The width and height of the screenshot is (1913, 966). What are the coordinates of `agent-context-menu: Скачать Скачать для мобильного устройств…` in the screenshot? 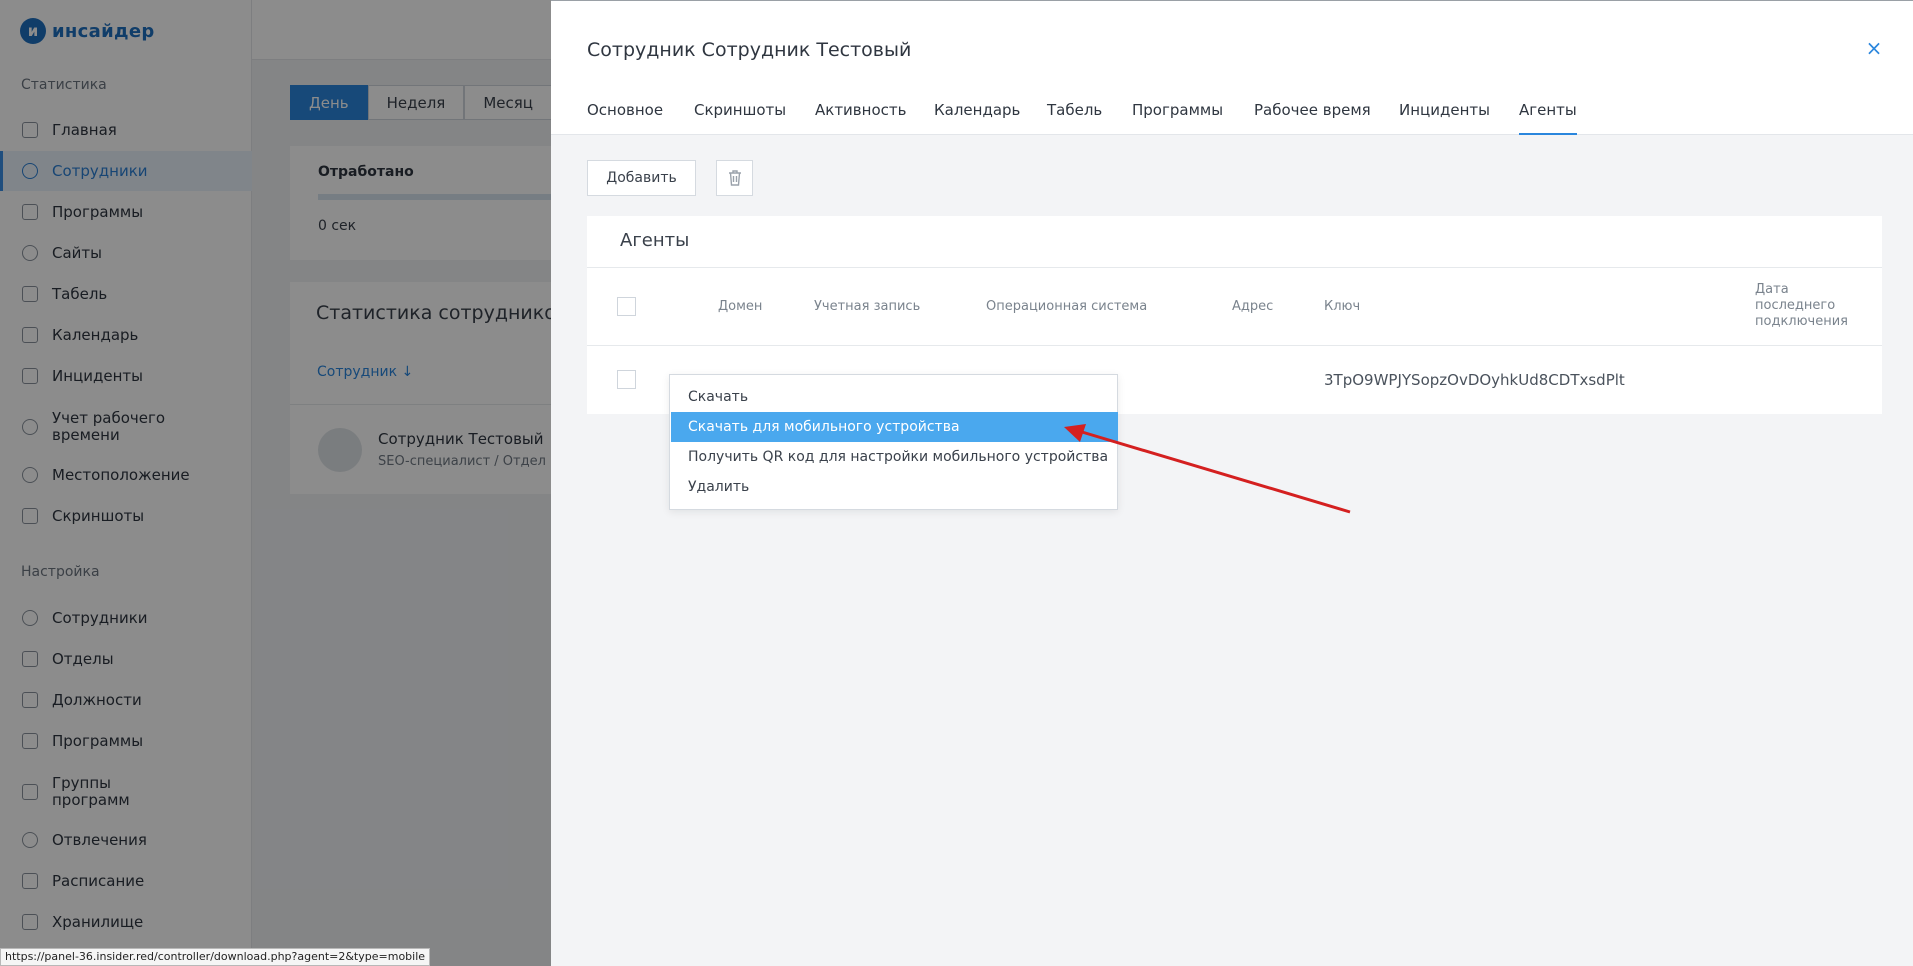 It's located at (893, 442).